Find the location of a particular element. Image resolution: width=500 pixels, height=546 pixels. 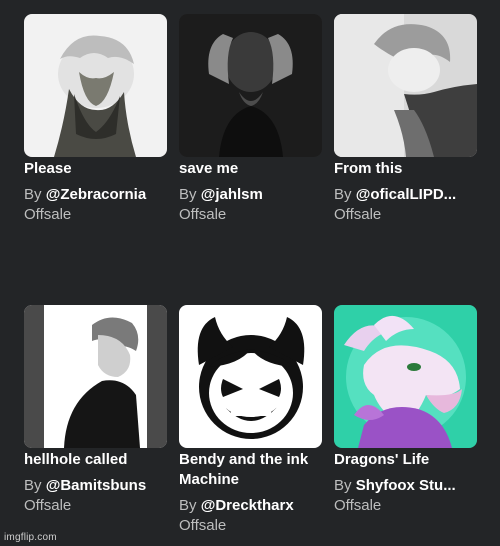

item-name: hellhole called is located at coordinates (96, 460).